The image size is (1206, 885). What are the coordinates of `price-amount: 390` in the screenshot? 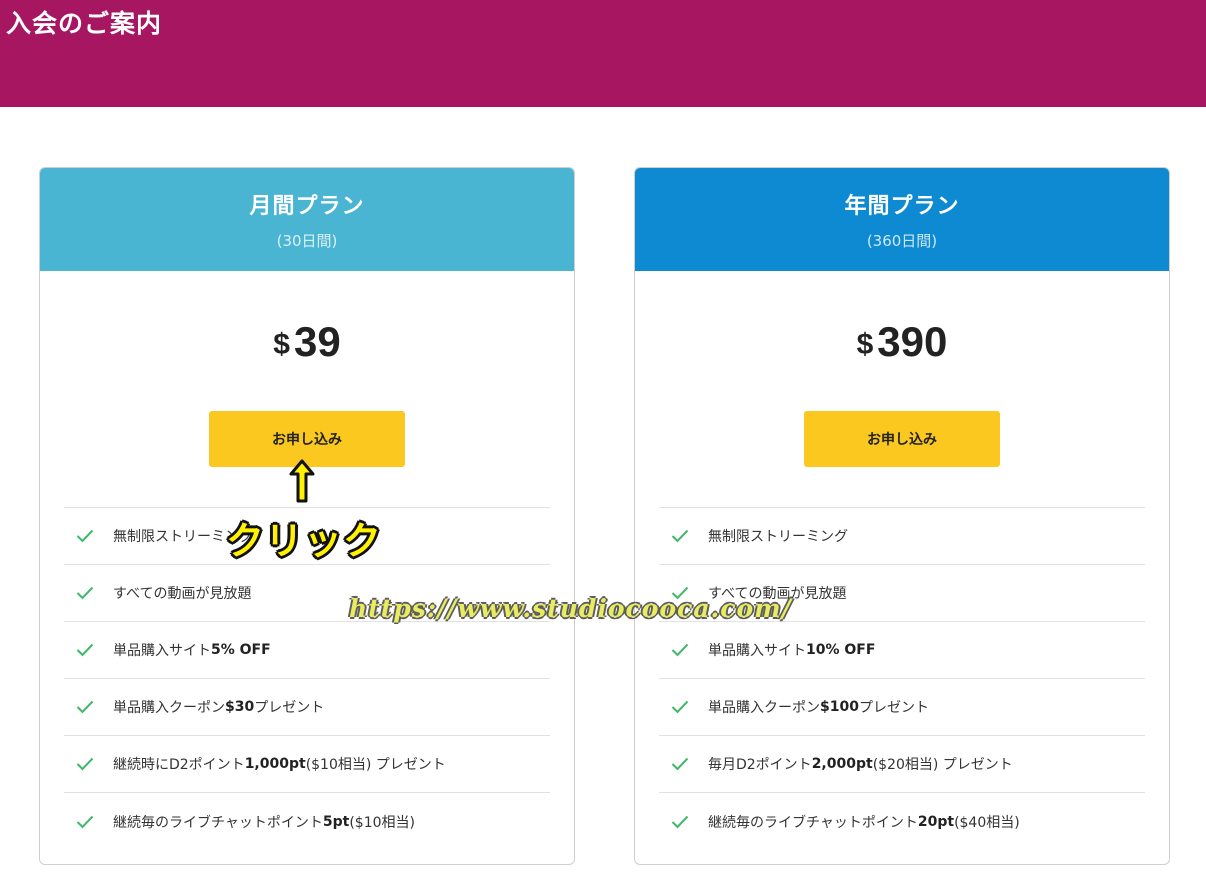 It's located at (912, 341).